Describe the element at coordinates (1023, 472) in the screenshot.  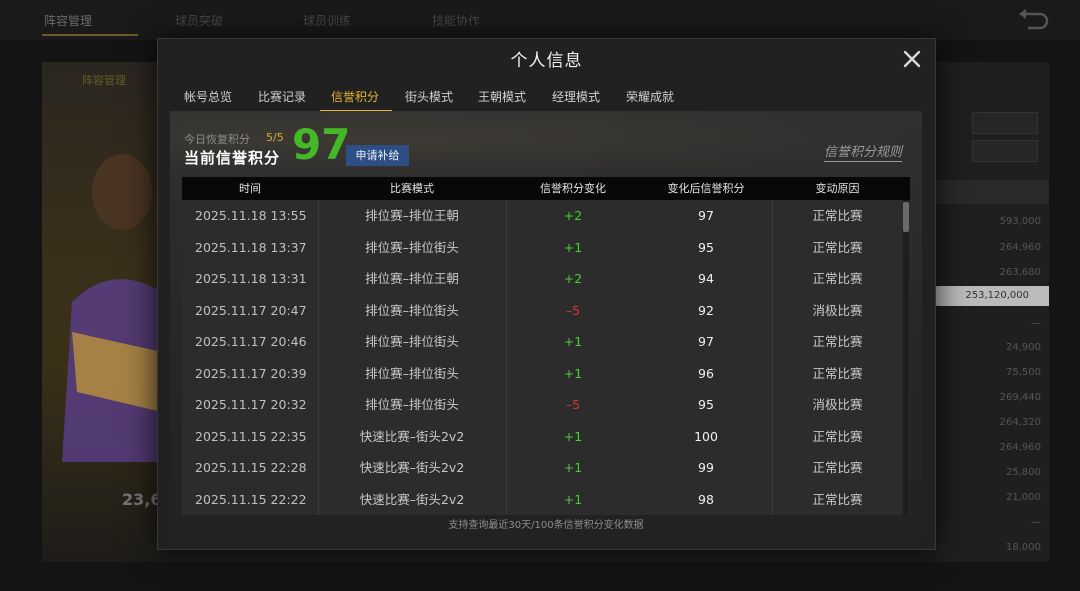
I see `bg-right-value: 25,800` at that location.